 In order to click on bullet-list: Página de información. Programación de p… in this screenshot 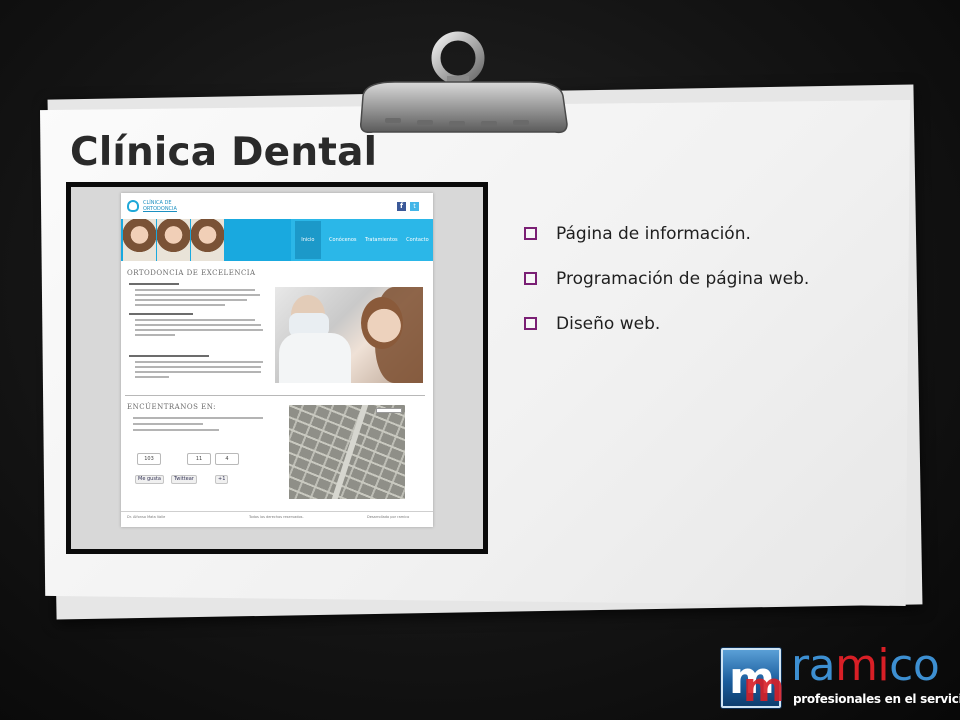, I will do `click(665, 291)`.